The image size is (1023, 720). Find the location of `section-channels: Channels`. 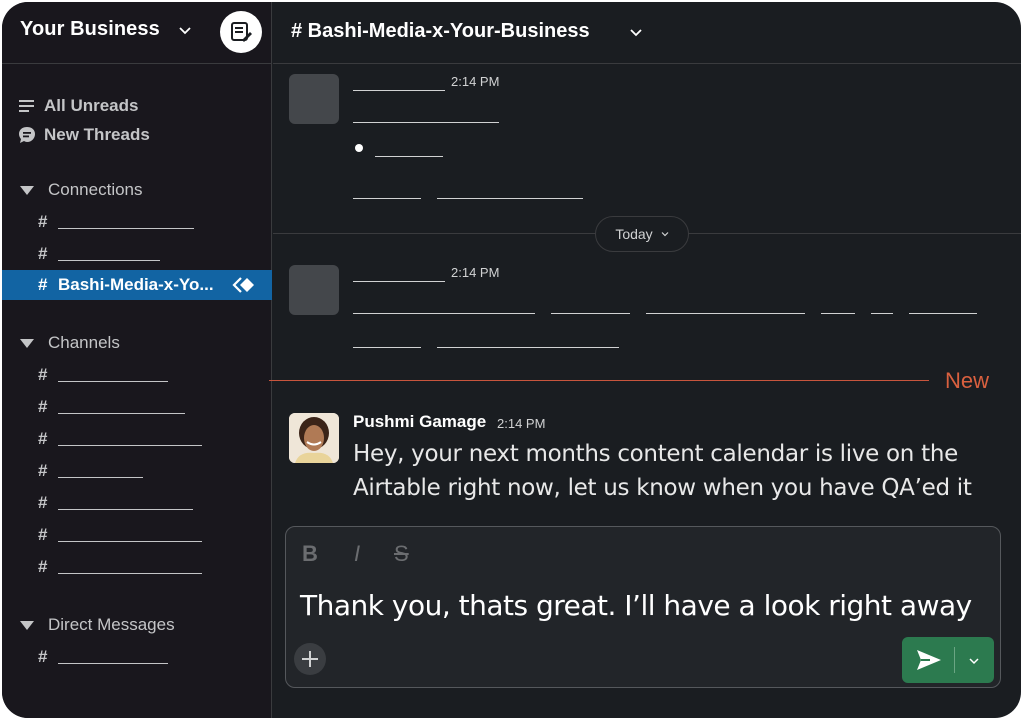

section-channels: Channels is located at coordinates (69, 343).